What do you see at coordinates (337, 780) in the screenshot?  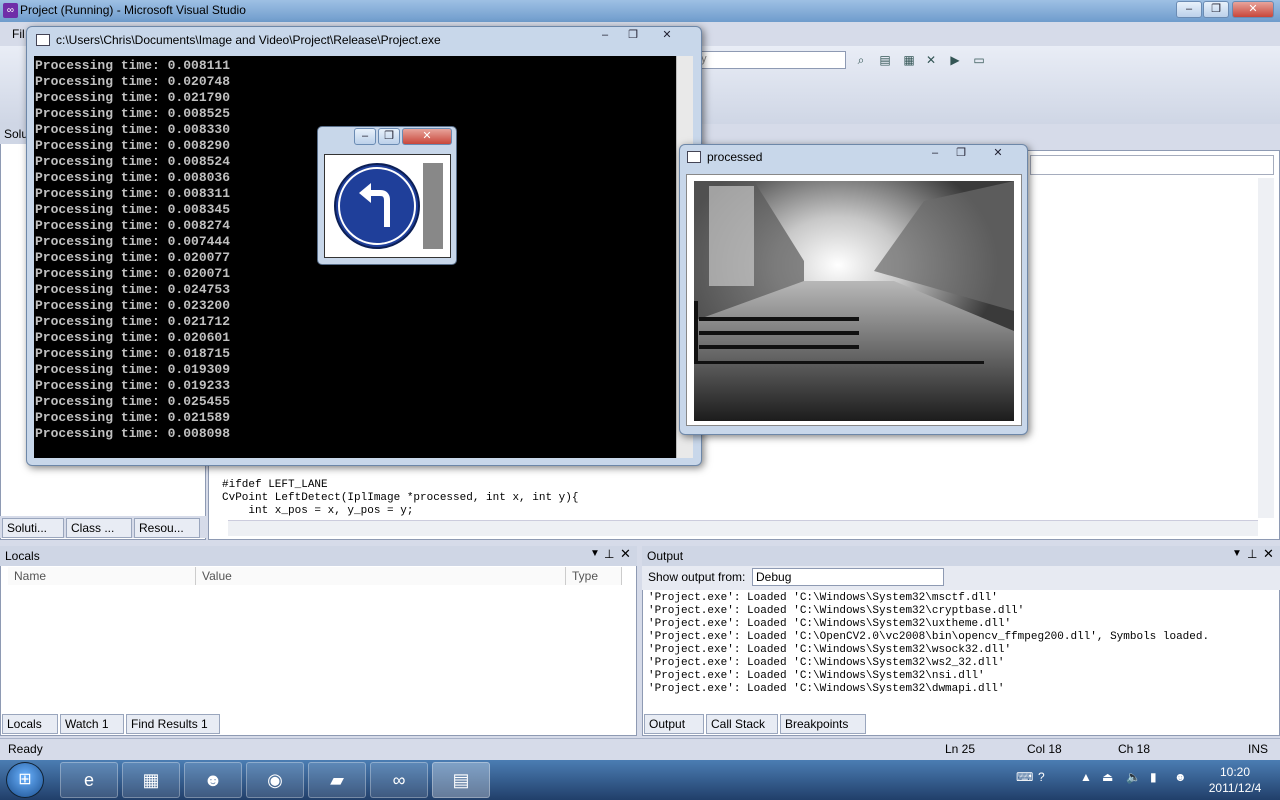 I see `sticky-notes-icon: ▰` at bounding box center [337, 780].